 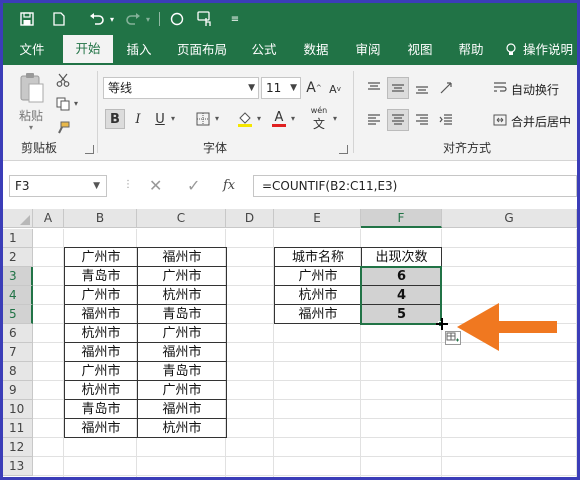 What do you see at coordinates (182, 371) in the screenshot?
I see `cell-c8: 青岛市` at bounding box center [182, 371].